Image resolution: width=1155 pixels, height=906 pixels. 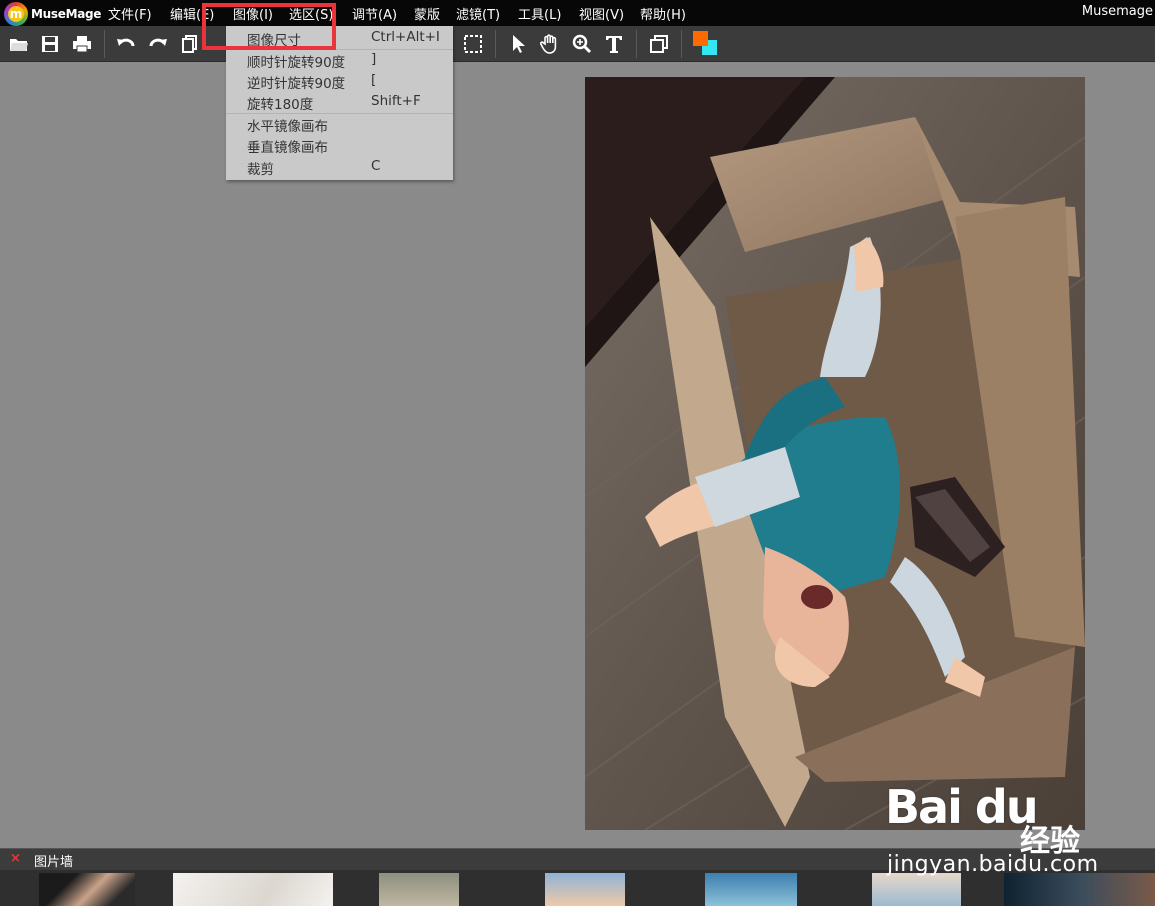 I want to click on window-title: Musemage, so click(x=1117, y=11).